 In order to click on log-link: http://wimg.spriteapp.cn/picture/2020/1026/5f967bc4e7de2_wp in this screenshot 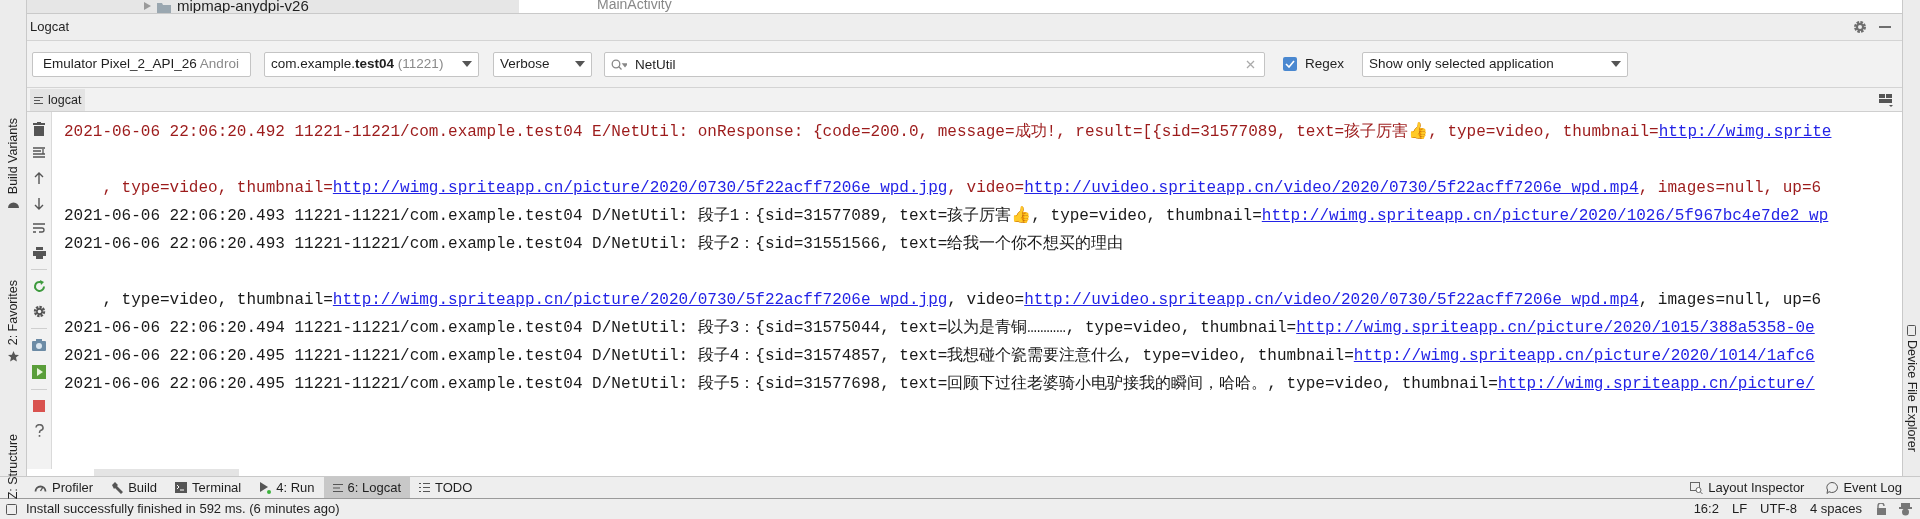, I will do `click(1545, 216)`.